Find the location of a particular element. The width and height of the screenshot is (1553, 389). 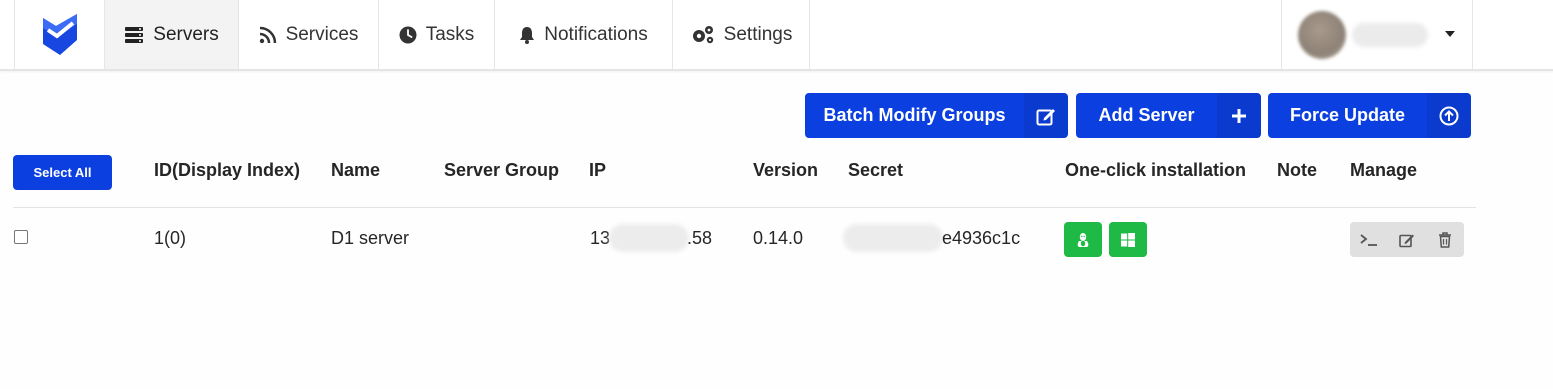

windows-icon is located at coordinates (1128, 239).